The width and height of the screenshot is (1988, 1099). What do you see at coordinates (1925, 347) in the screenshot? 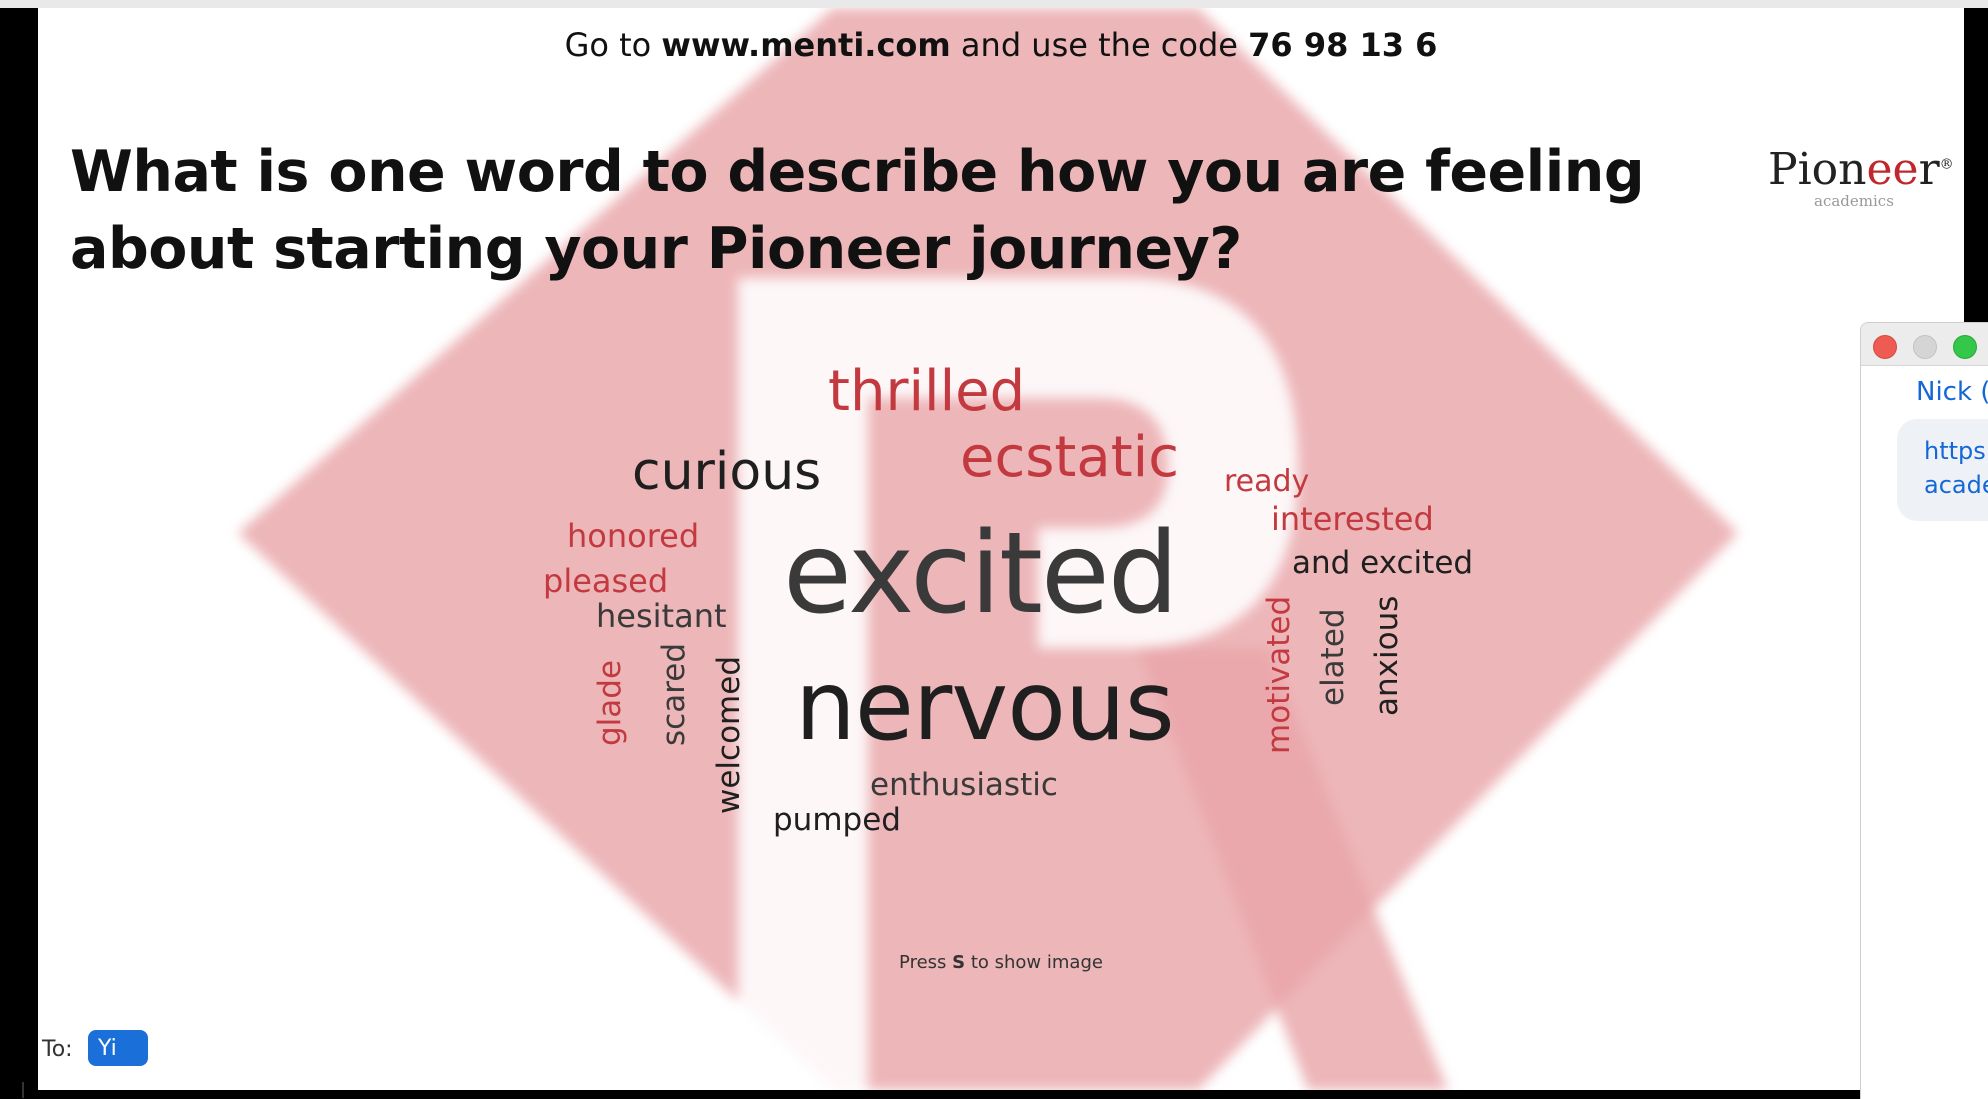
I see `minimize-window-button` at bounding box center [1925, 347].